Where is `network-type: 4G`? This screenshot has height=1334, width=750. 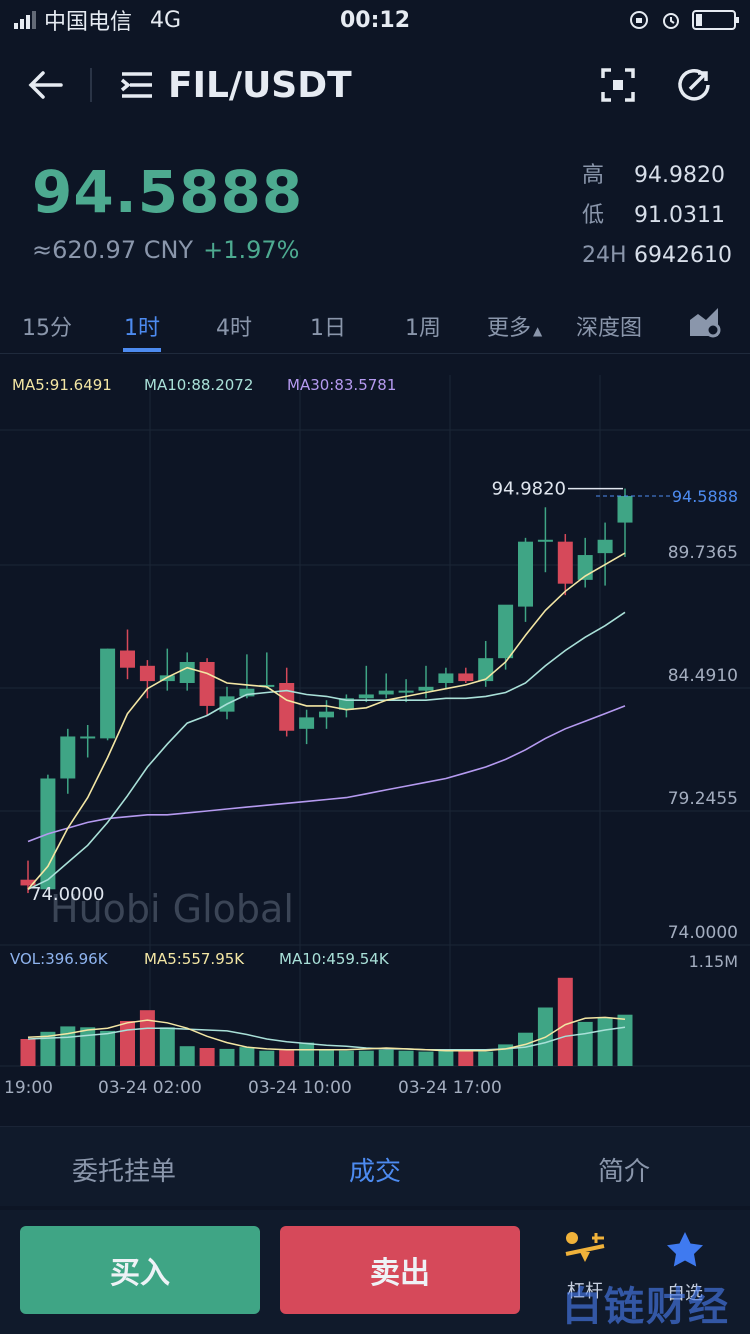 network-type: 4G is located at coordinates (166, 20).